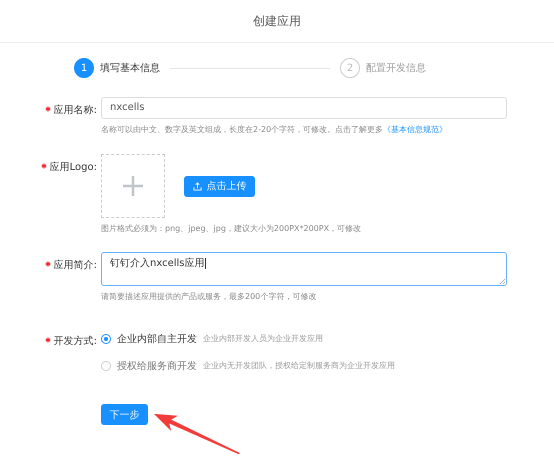  I want to click on field-label: 开发方式:, so click(75, 341).